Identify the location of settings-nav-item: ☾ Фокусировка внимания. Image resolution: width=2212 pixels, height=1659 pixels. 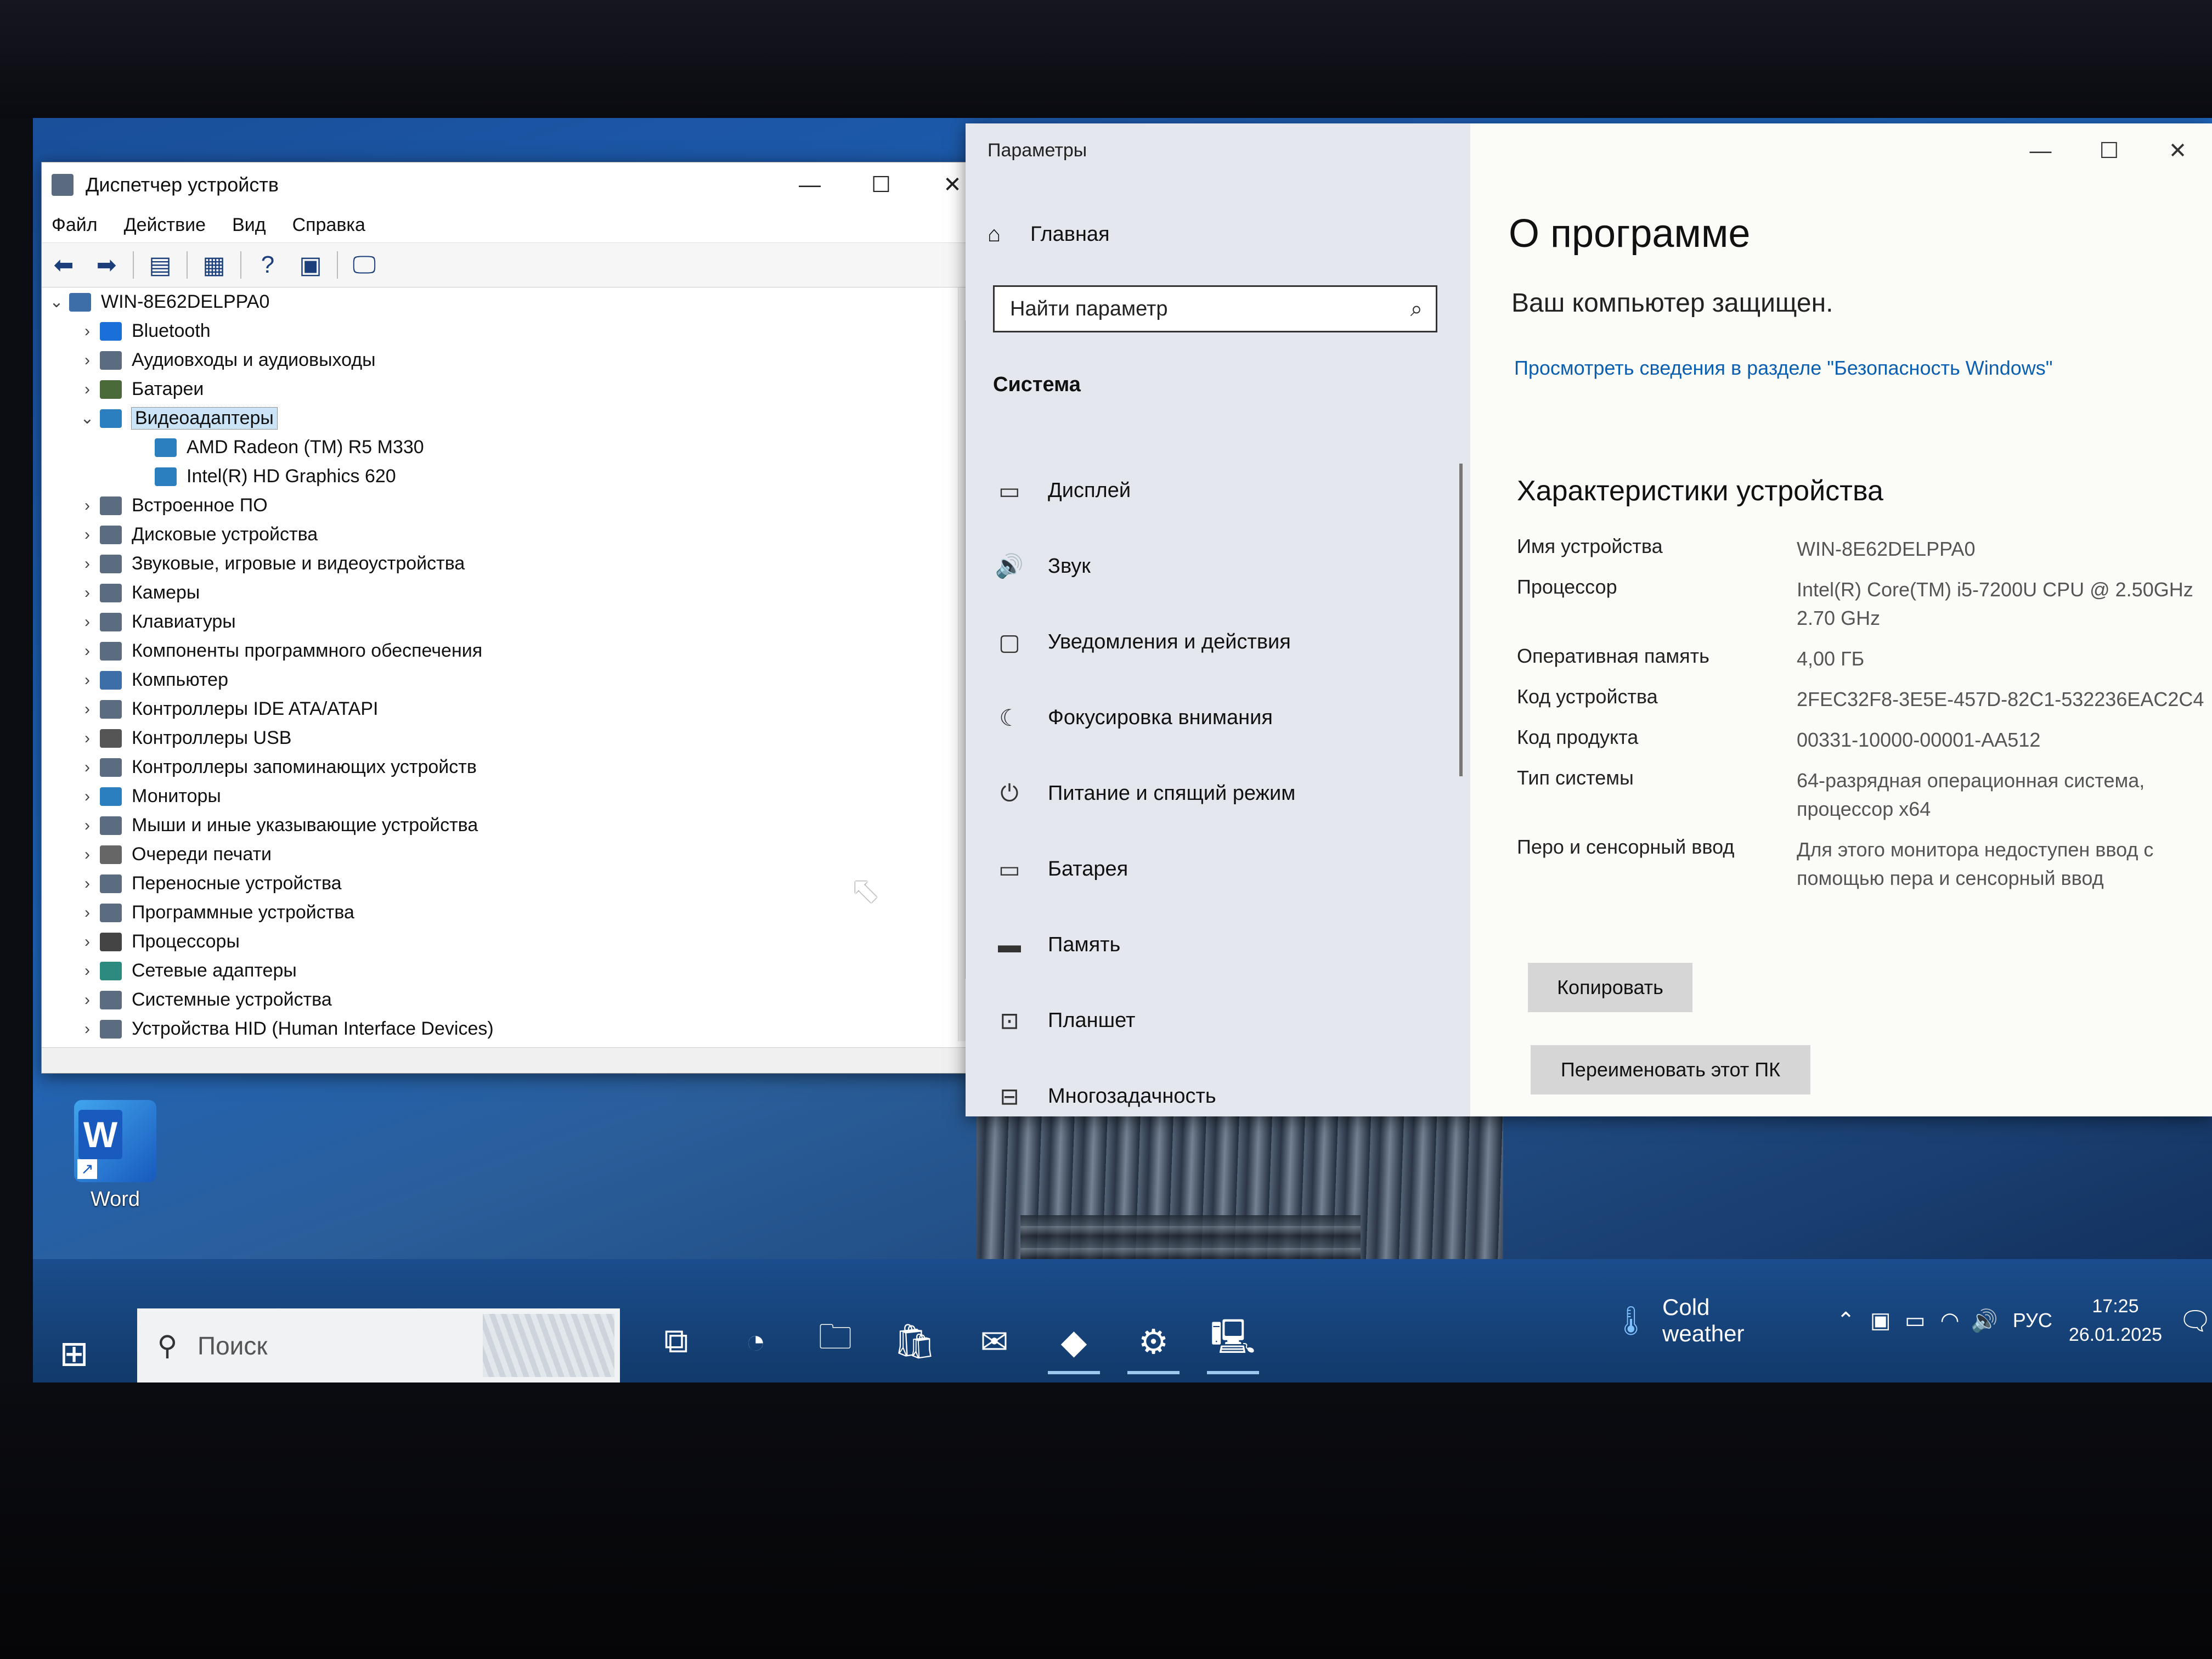
(1144, 718).